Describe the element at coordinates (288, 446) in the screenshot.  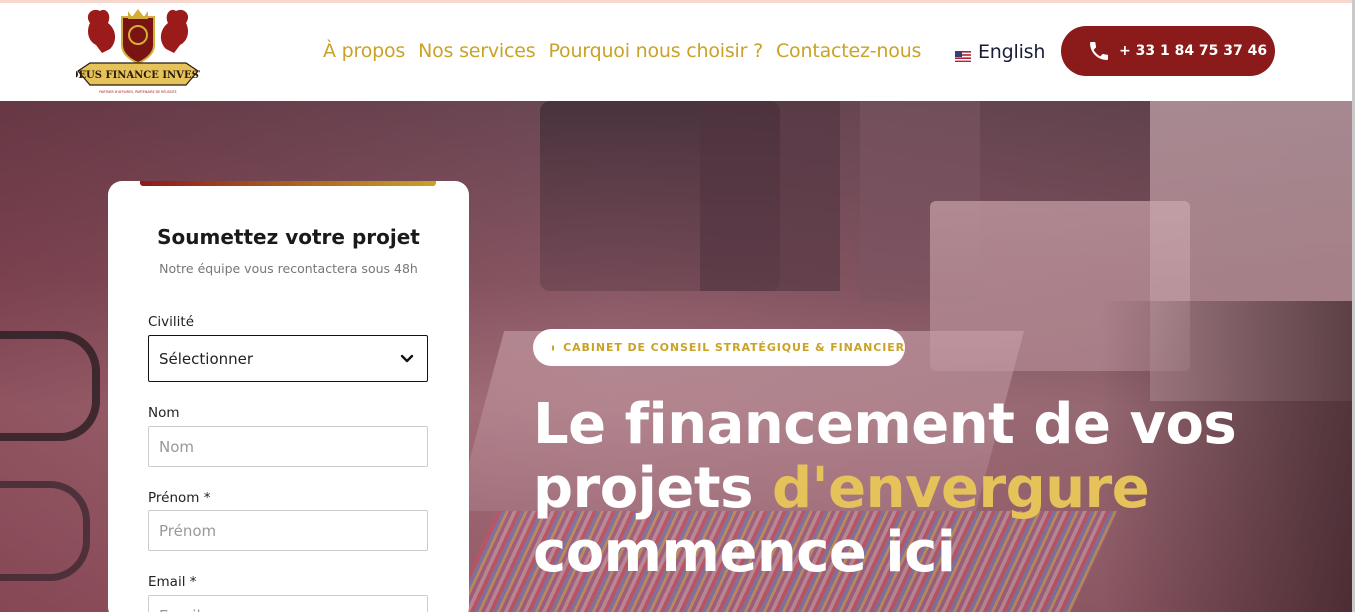
I see `nom-input: Nom` at that location.